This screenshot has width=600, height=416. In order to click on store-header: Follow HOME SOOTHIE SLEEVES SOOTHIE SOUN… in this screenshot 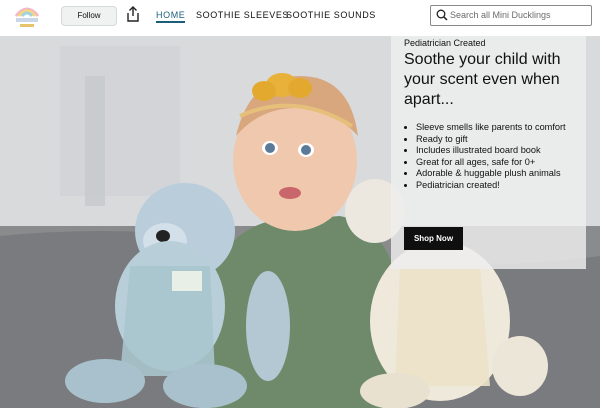, I will do `click(300, 17)`.